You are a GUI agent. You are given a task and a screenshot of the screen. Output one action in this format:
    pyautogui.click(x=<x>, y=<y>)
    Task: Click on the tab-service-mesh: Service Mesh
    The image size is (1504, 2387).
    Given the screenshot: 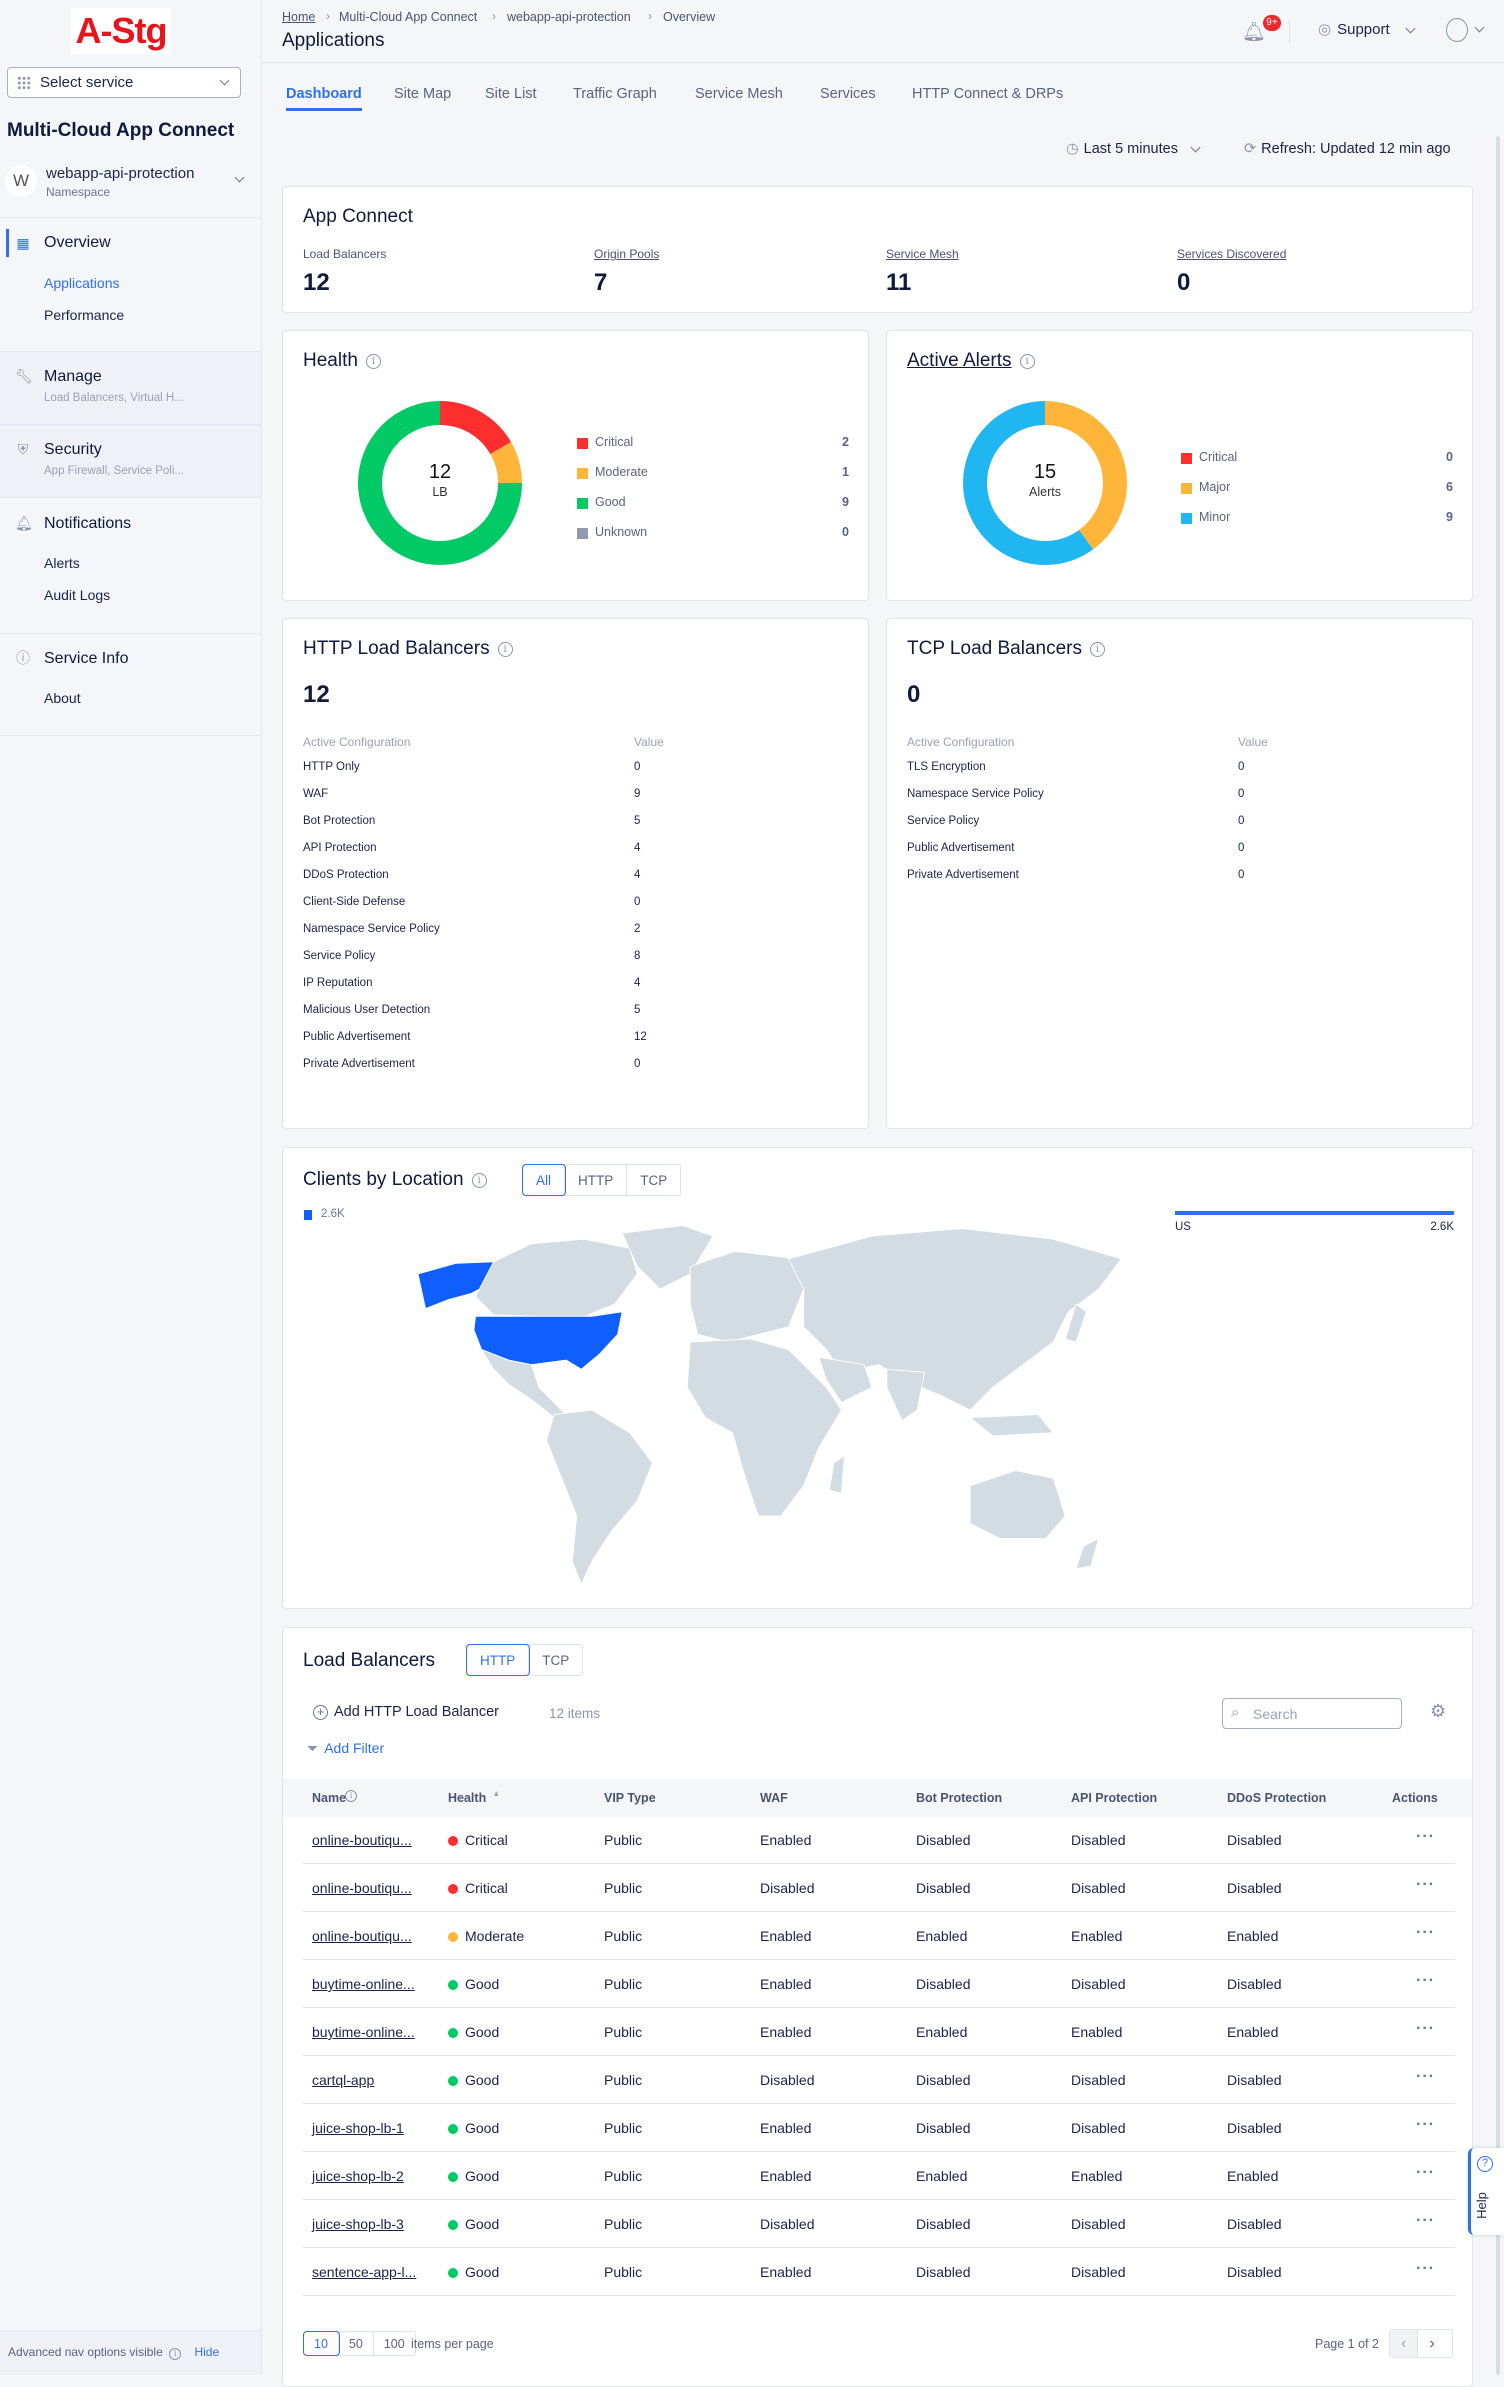 What is the action you would take?
    pyautogui.click(x=739, y=94)
    